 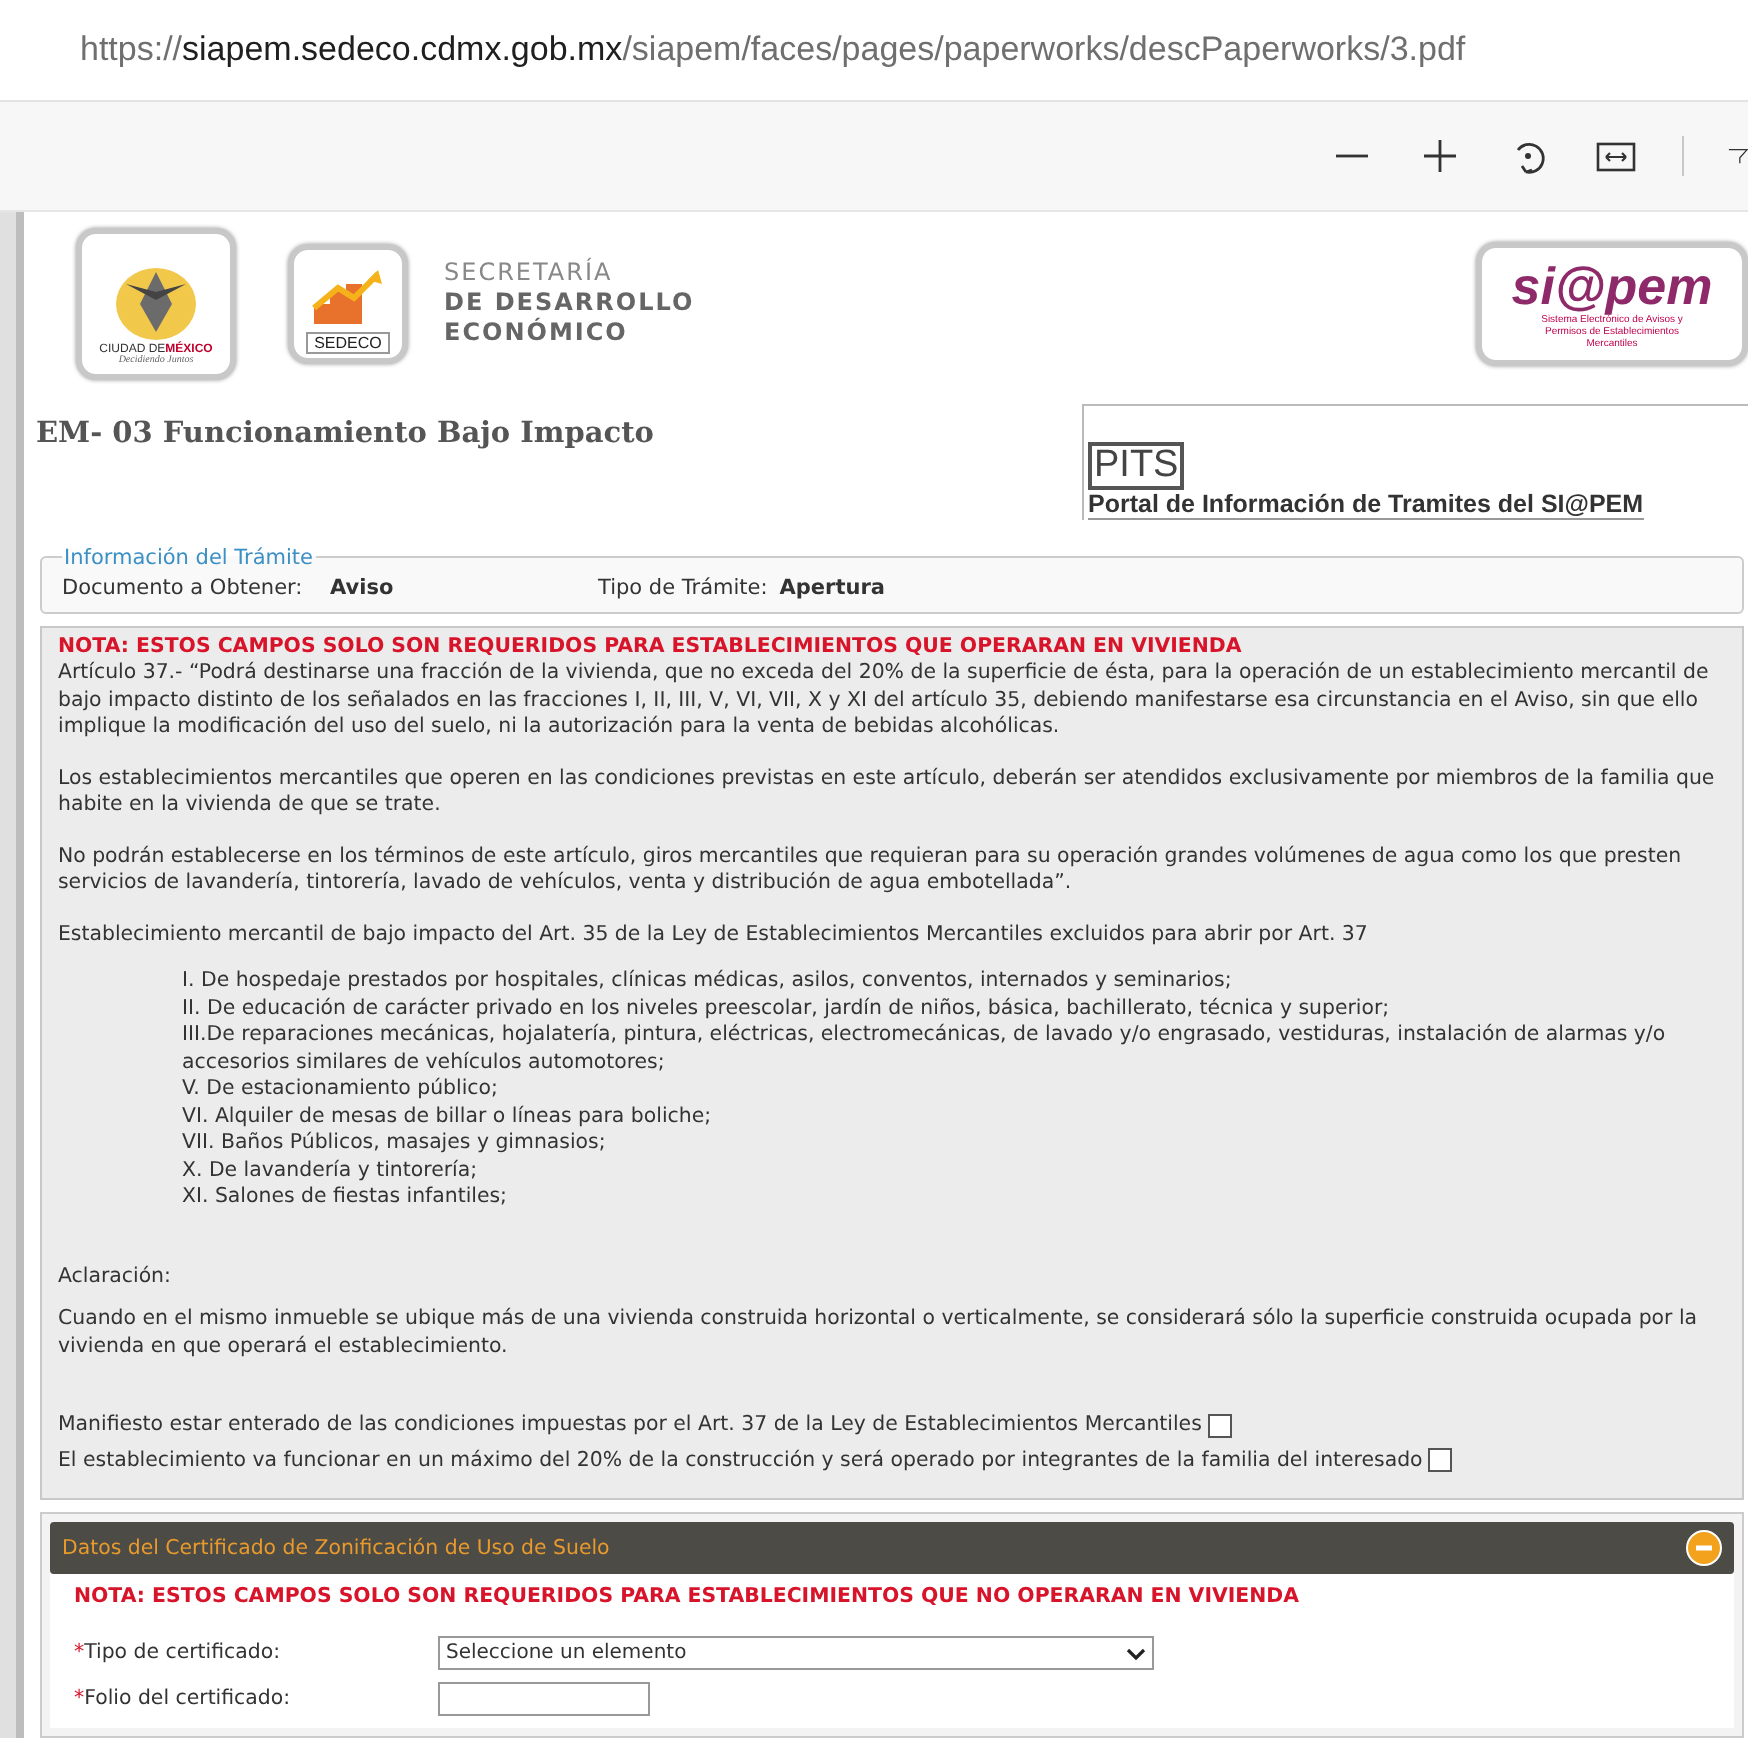 What do you see at coordinates (740, 1460) in the screenshot?
I see `checkbox-label: El establecimiento va funcionar en un máximo del 20% de la construcción y será operado por integrantes de la familia del interesado` at bounding box center [740, 1460].